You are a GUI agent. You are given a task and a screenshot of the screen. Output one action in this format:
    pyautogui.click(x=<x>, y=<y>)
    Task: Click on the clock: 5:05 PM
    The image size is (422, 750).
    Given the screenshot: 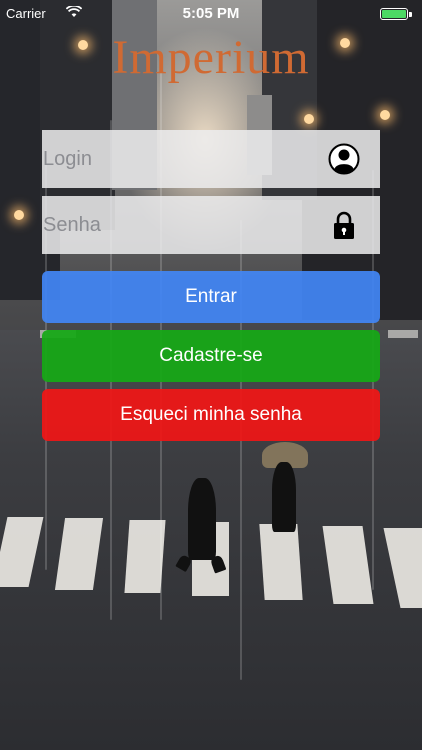 What is the action you would take?
    pyautogui.click(x=211, y=13)
    